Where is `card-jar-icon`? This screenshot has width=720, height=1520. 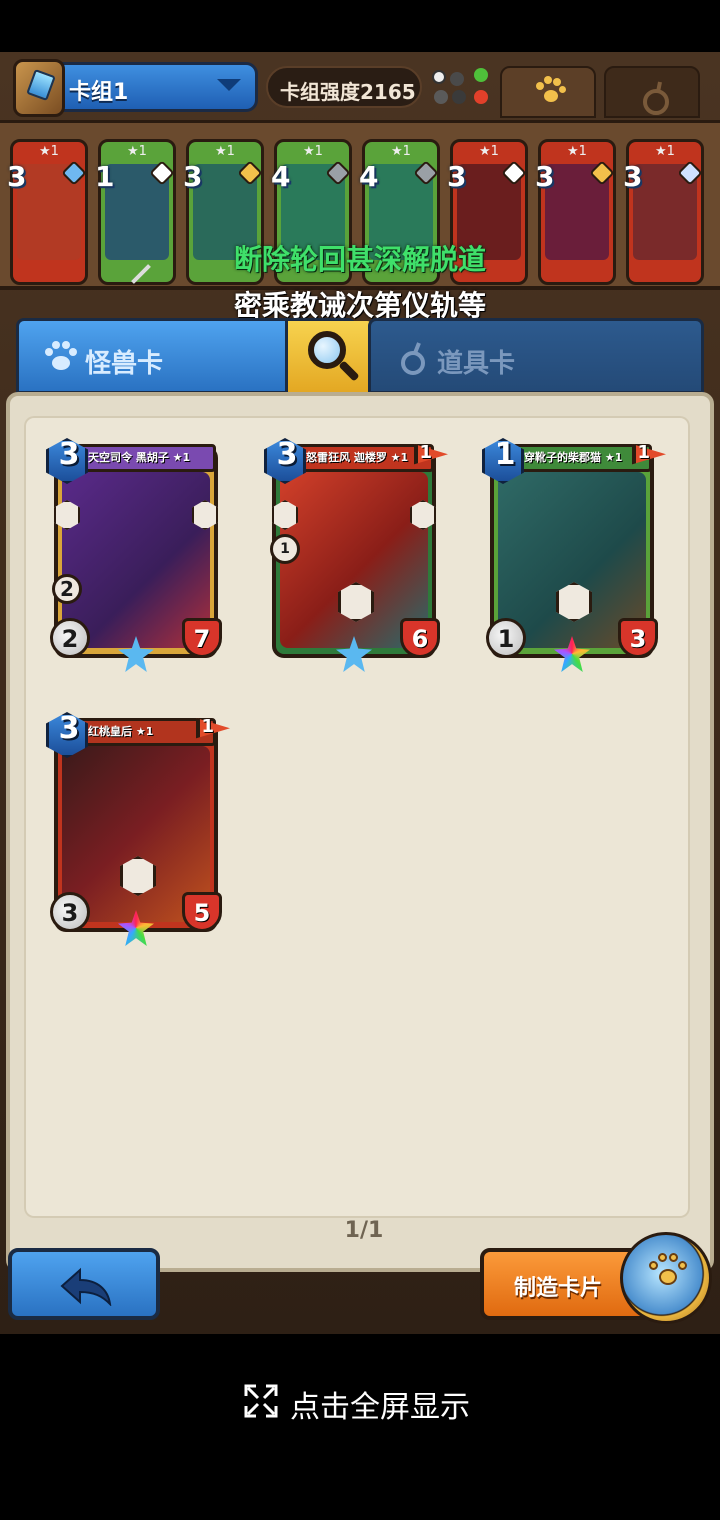 card-jar-icon is located at coordinates (666, 1278).